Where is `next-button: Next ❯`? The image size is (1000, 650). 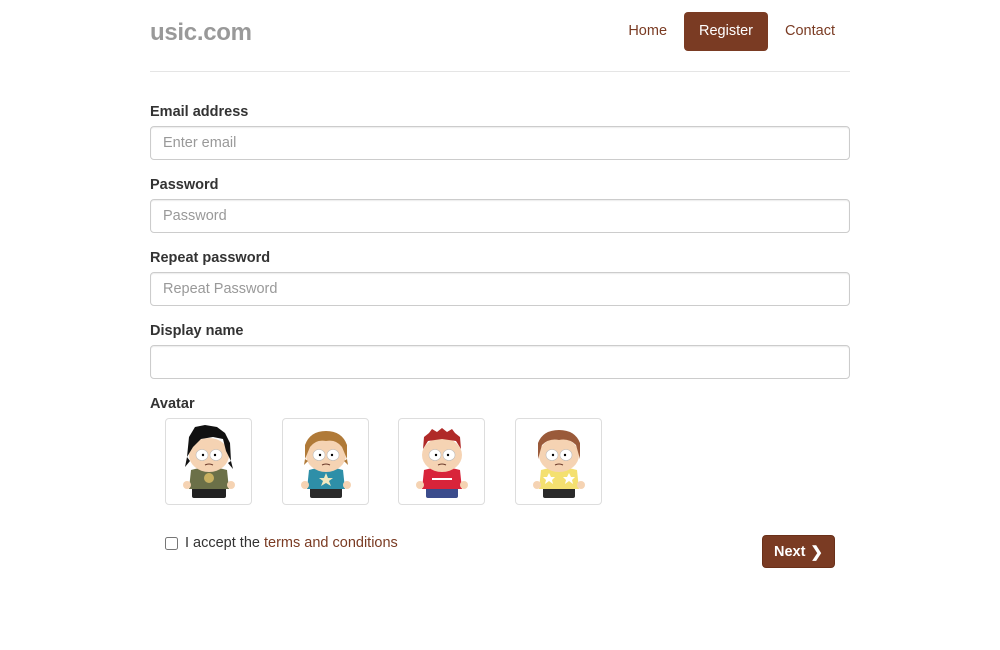 next-button: Next ❯ is located at coordinates (798, 551).